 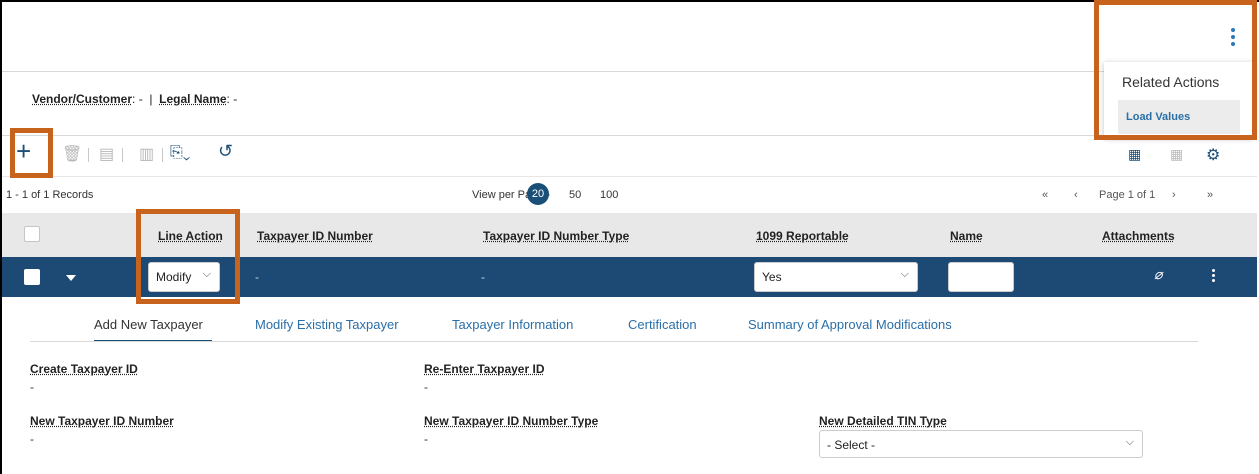 I want to click on gear-icon: ⚙, so click(x=1213, y=155).